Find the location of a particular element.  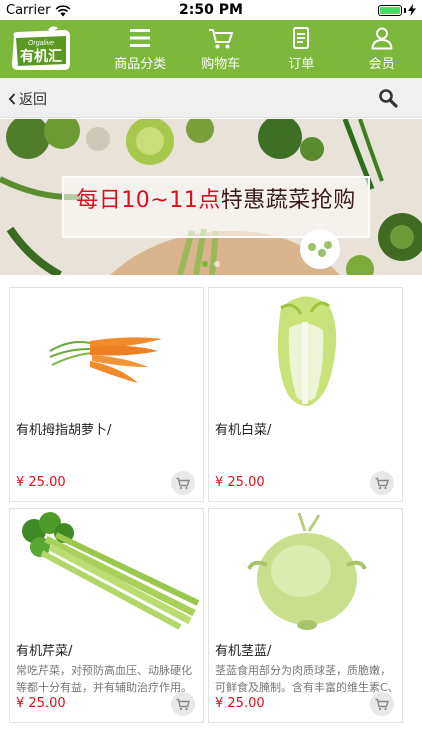

charging-icon is located at coordinates (412, 10).